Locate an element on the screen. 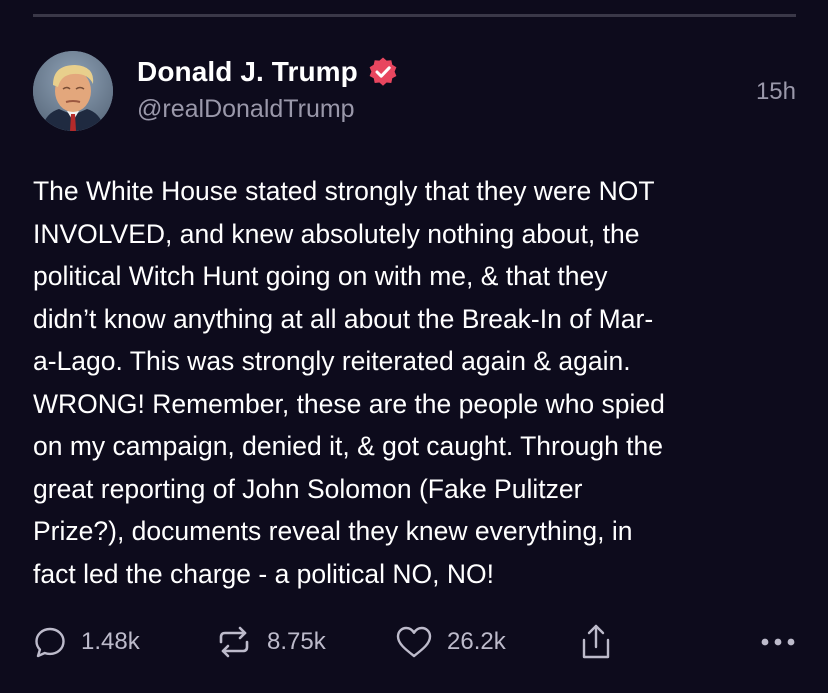  handle: @realDonaldTrump is located at coordinates (246, 109).